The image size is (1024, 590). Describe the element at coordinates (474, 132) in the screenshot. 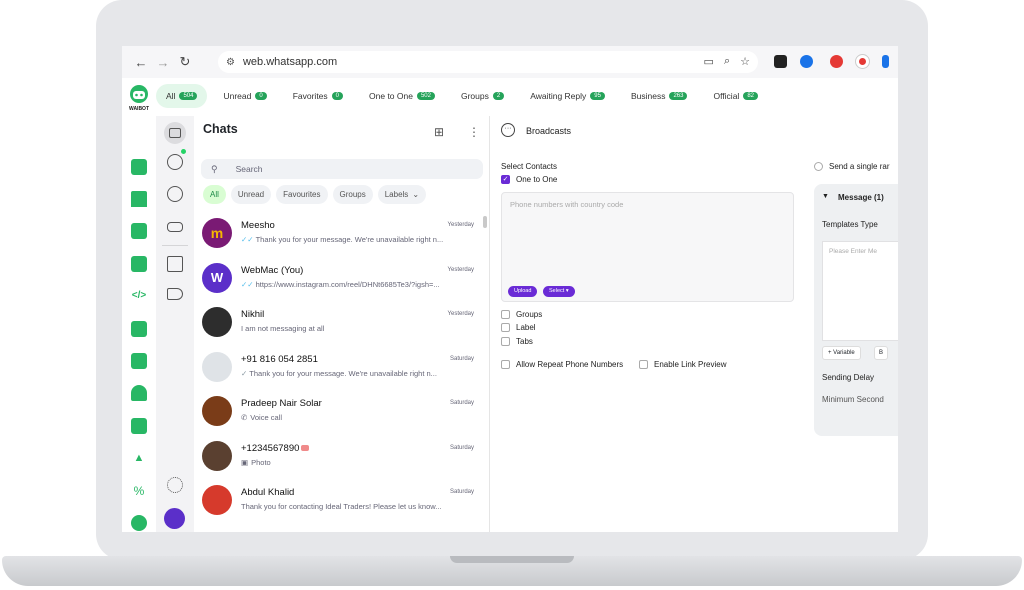

I see `menu-dots-icon: ⋮` at that location.